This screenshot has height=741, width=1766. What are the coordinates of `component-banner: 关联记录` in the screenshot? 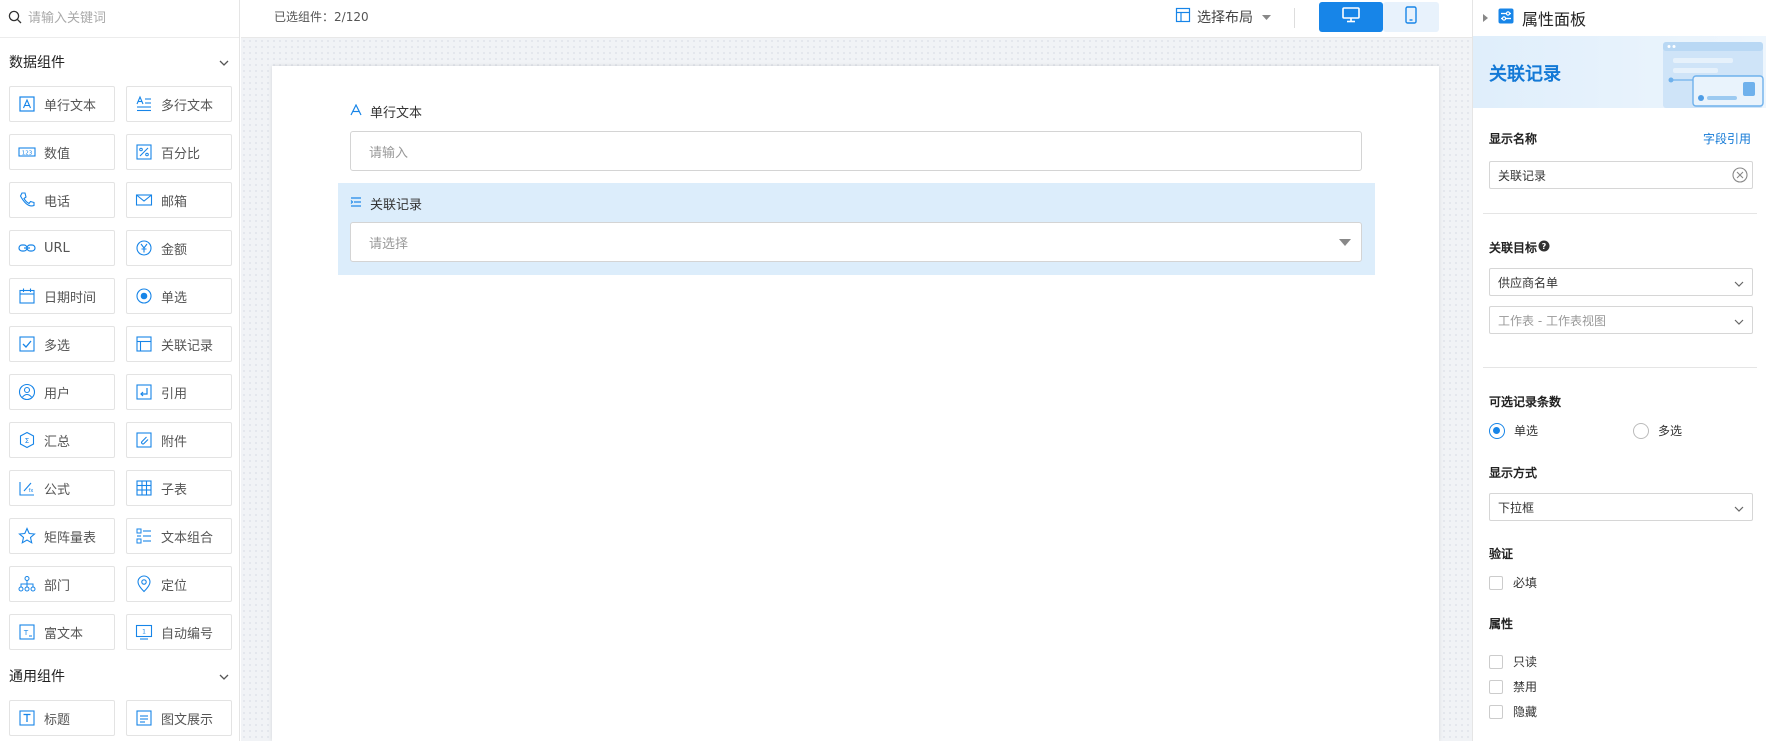 It's located at (1619, 72).